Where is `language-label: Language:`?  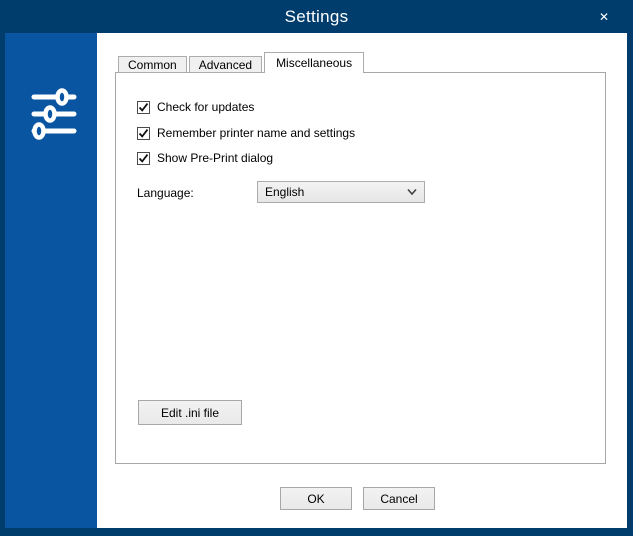
language-label: Language: is located at coordinates (165, 193).